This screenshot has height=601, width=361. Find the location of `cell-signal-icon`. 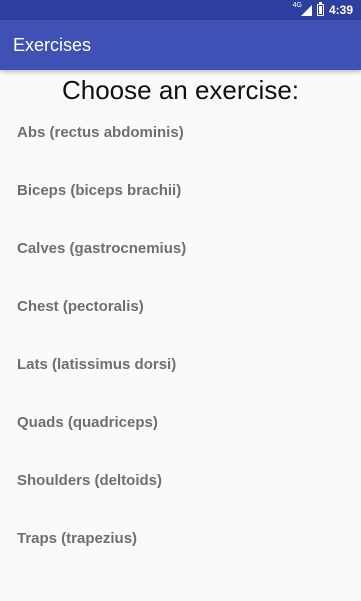

cell-signal-icon is located at coordinates (306, 10).